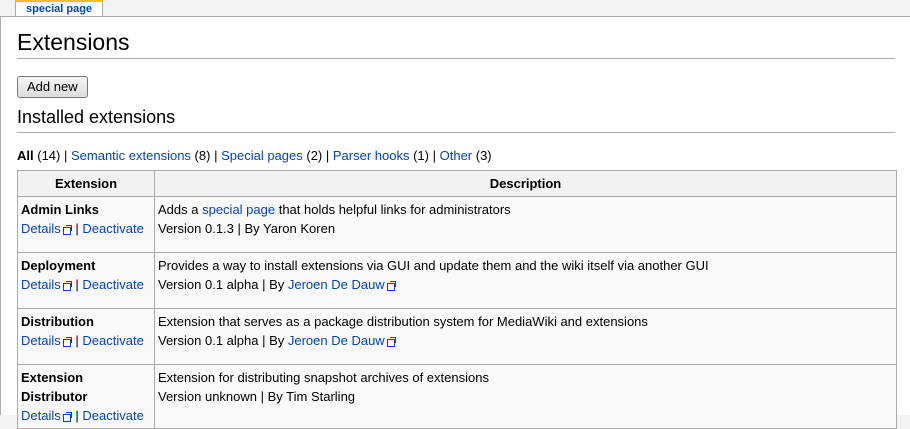 This screenshot has width=910, height=429. I want to click on column-header-description: Description, so click(525, 183).